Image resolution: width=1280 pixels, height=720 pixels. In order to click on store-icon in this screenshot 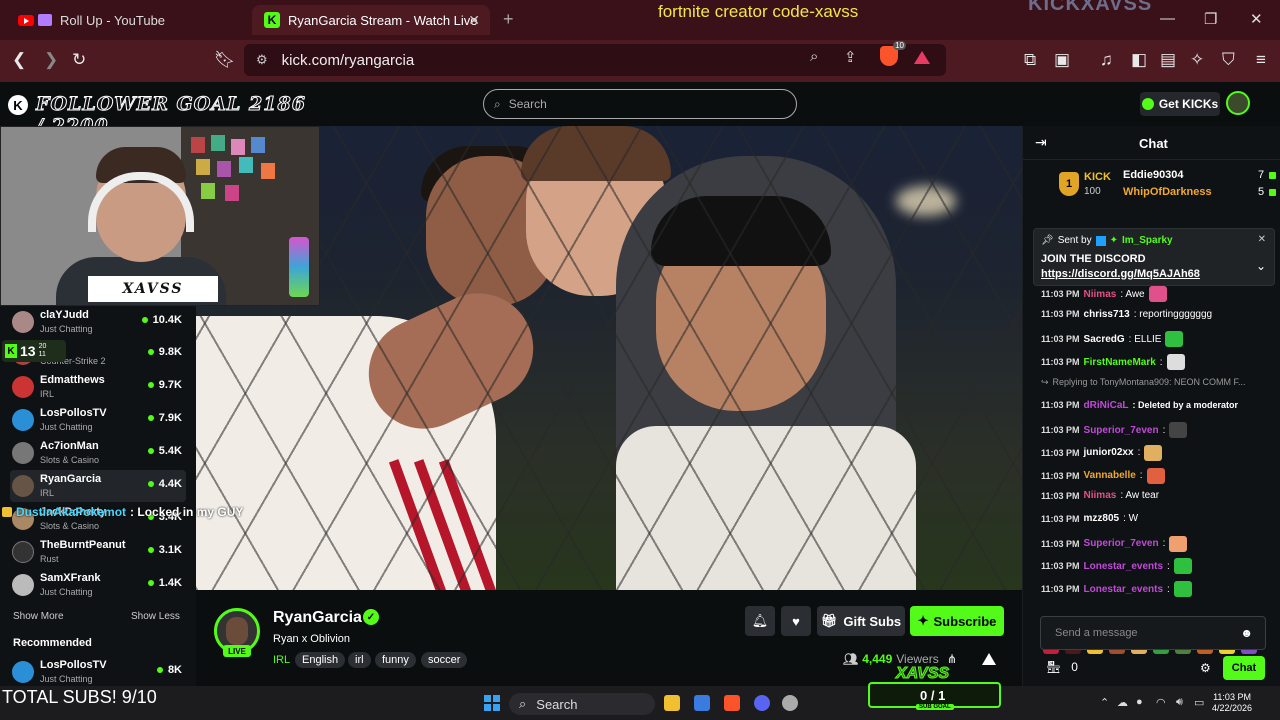, I will do `click(702, 703)`.